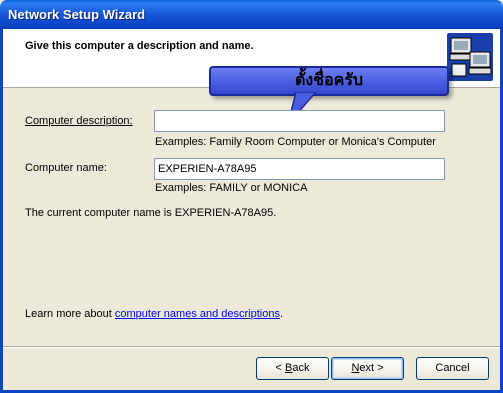 Image resolution: width=503 pixels, height=393 pixels. Describe the element at coordinates (70, 314) in the screenshot. I see `learn-more-prefix: Learn more about` at that location.